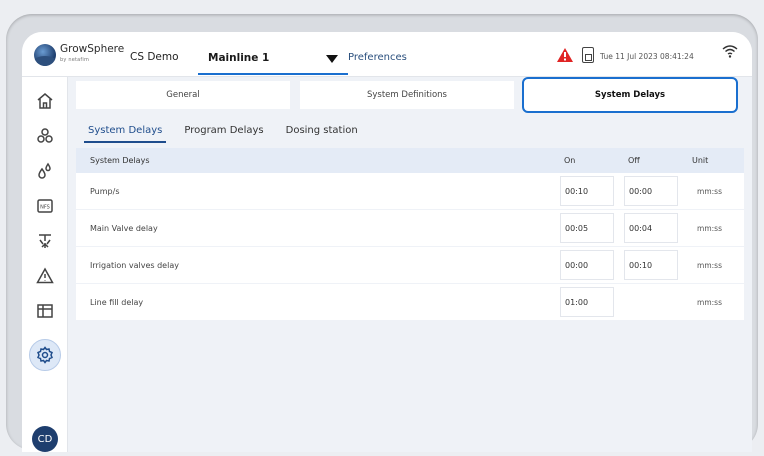 This screenshot has height=456, width=764. I want to click on alert-icon, so click(565, 55).